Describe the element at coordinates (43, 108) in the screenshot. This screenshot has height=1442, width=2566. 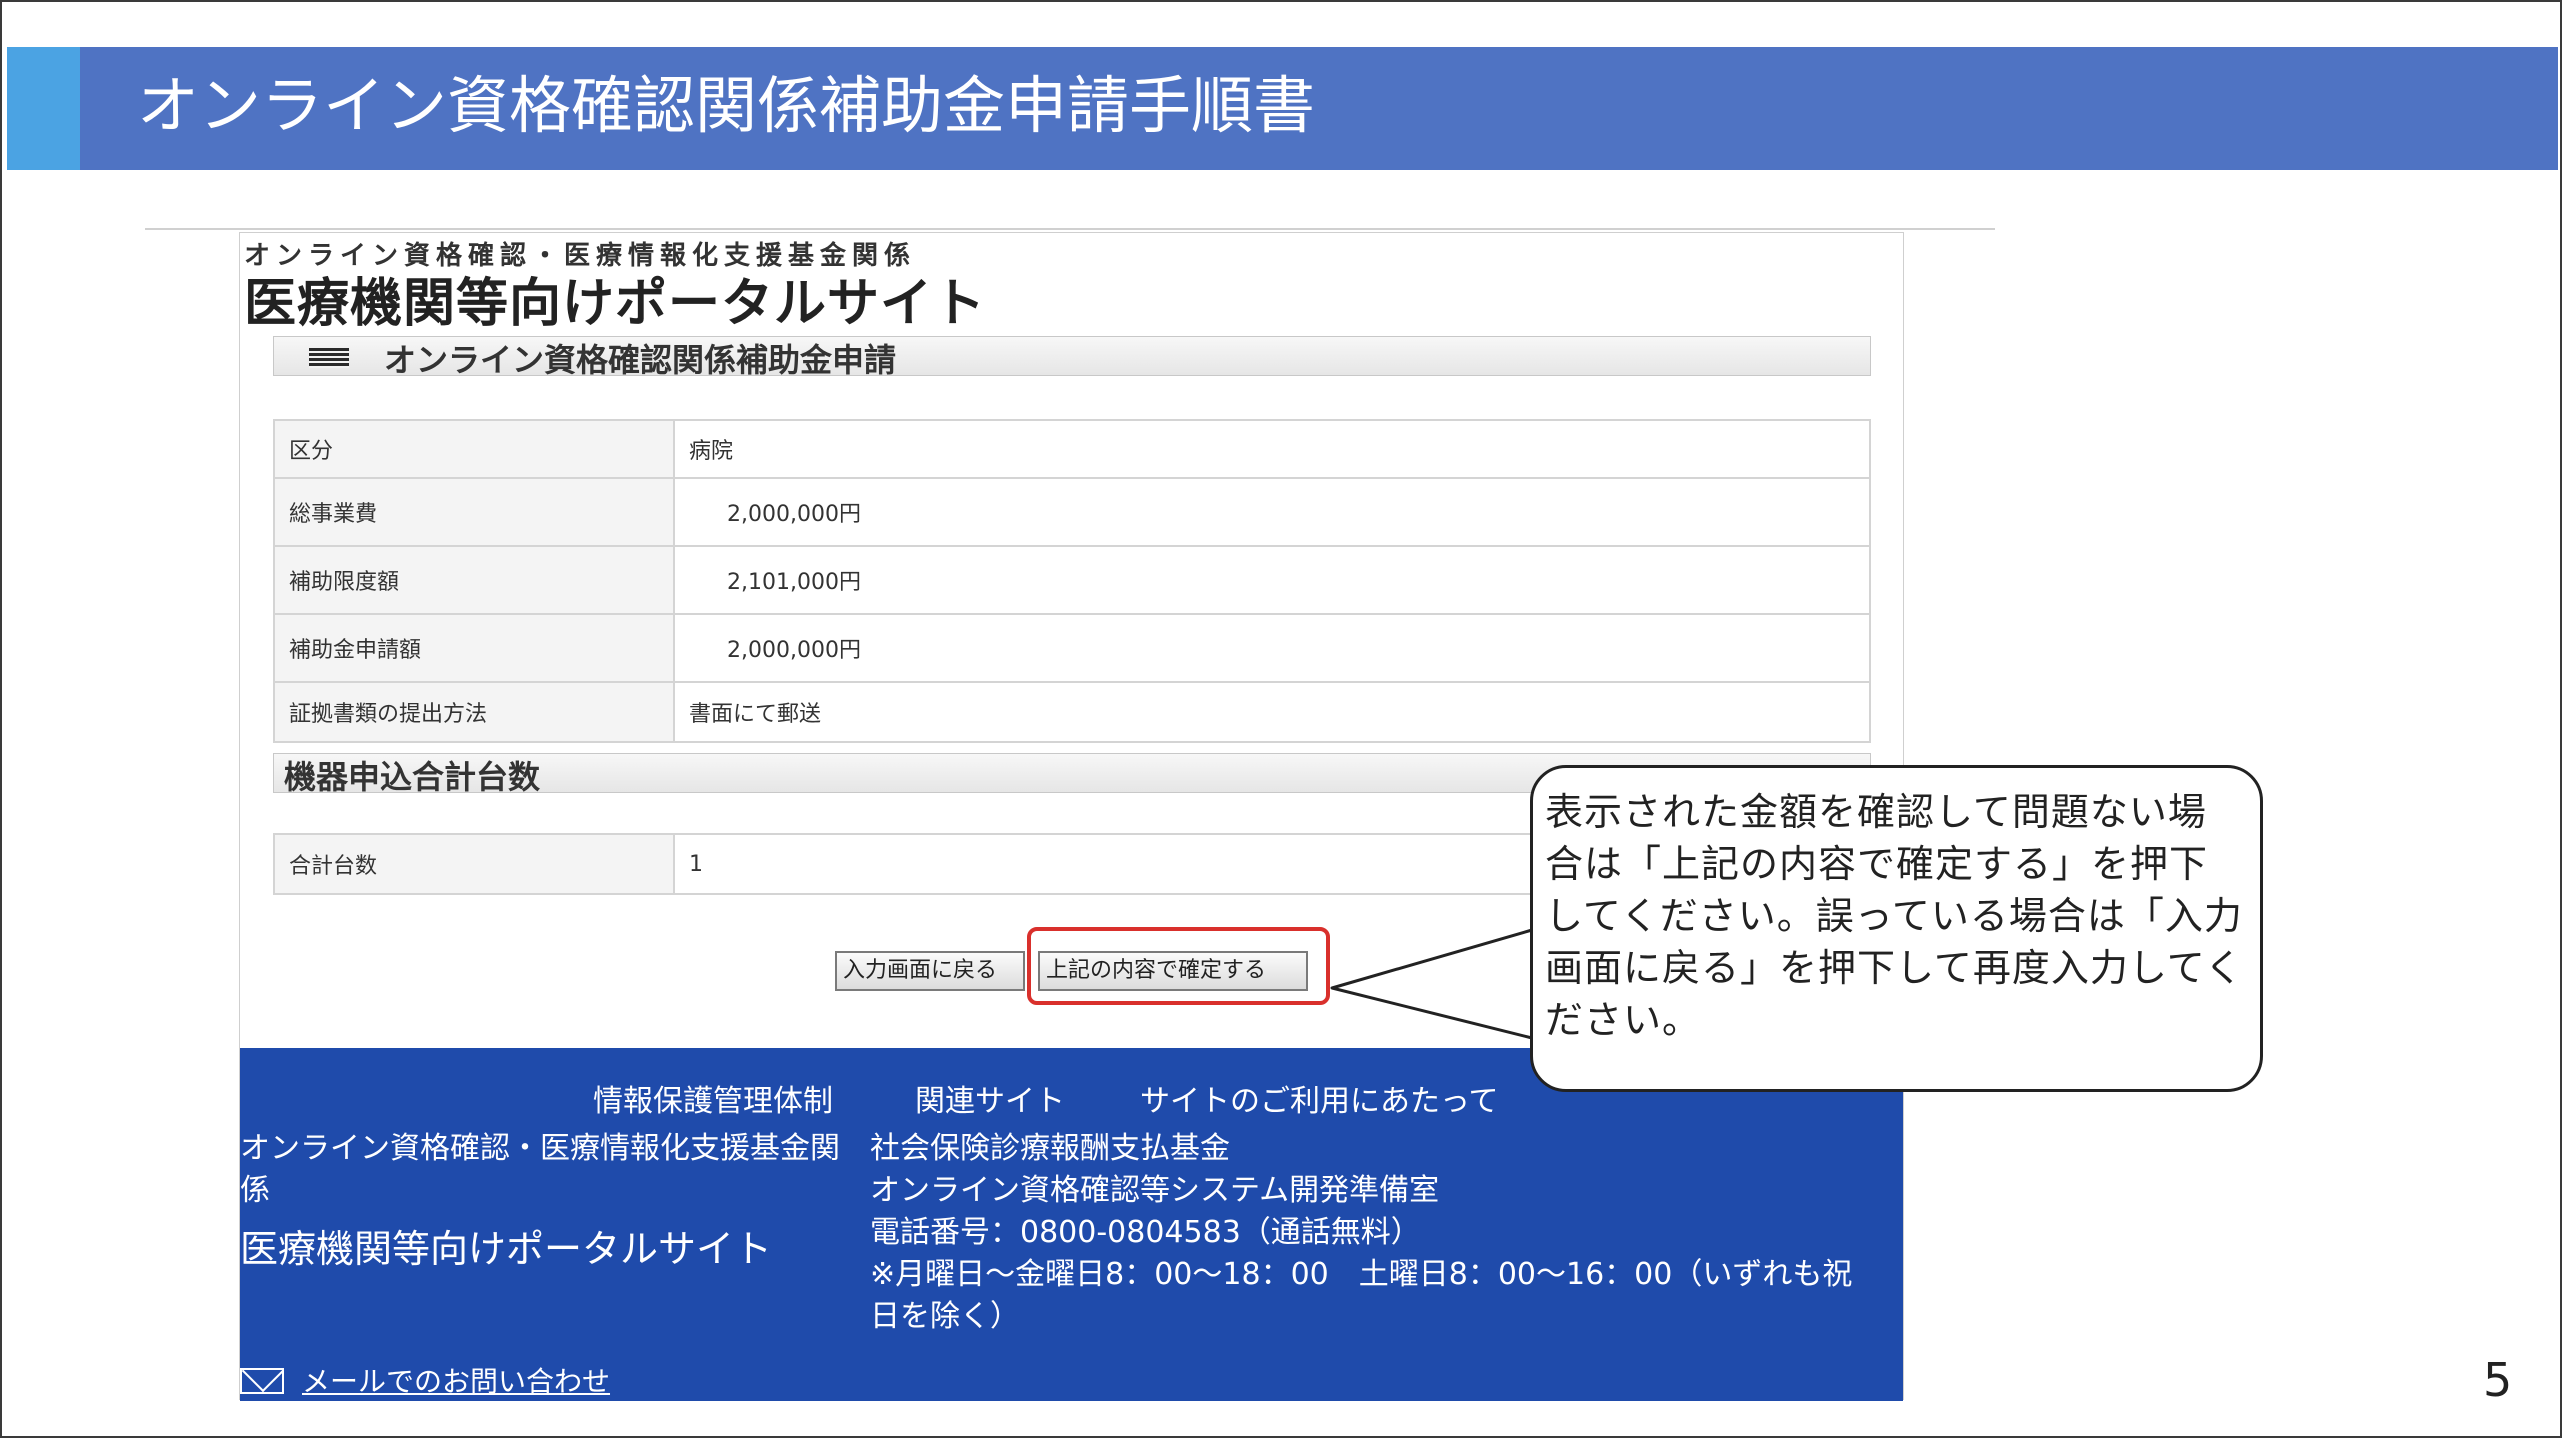
I see `title-accent` at that location.